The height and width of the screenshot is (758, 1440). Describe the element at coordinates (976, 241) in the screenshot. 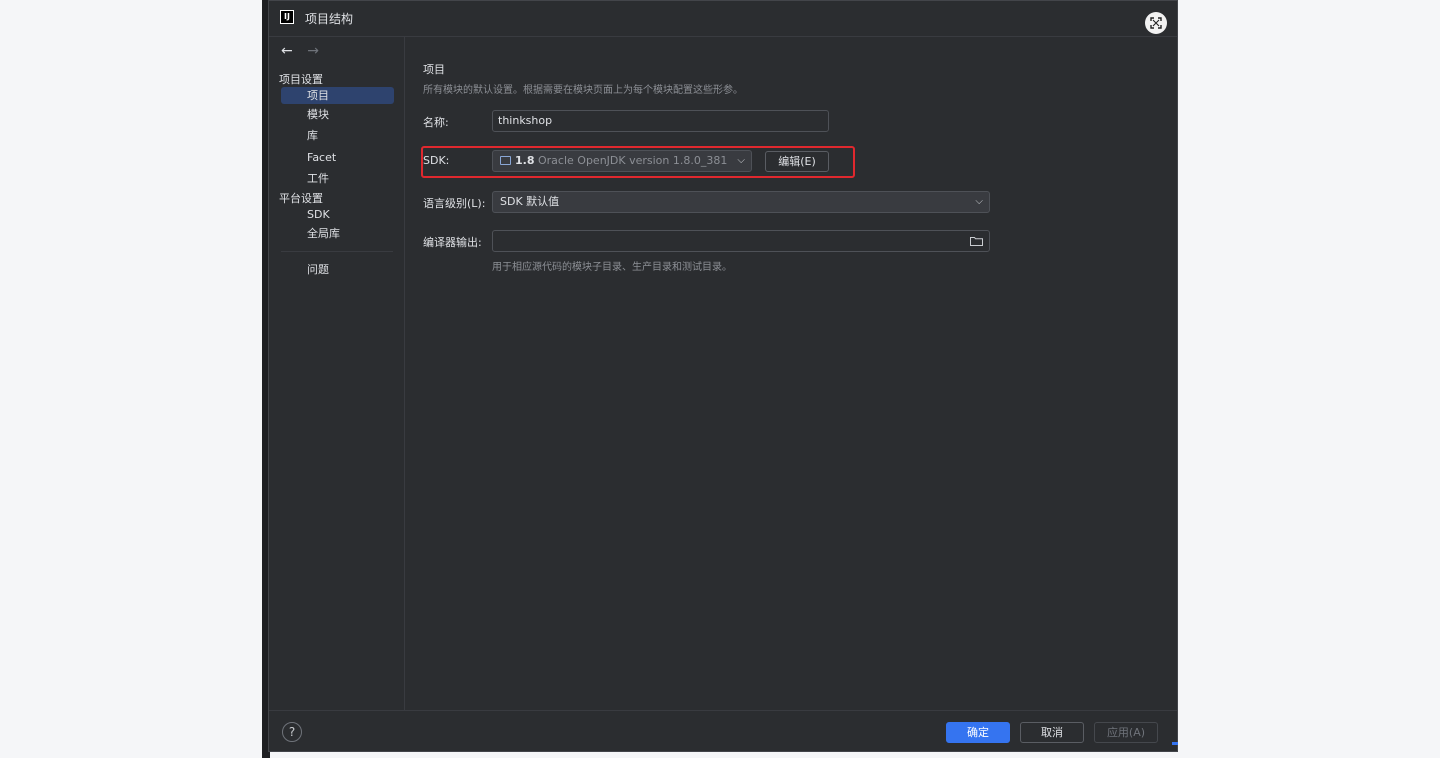

I see `browse-folder-icon` at that location.